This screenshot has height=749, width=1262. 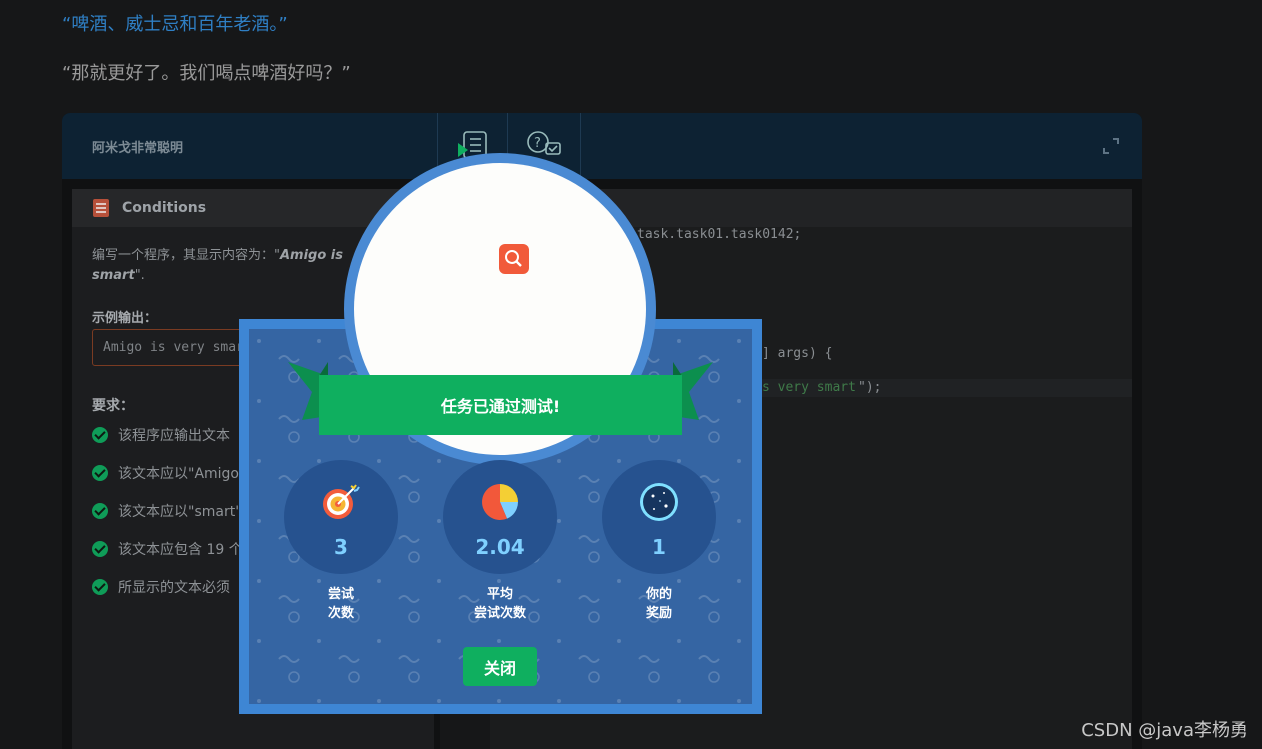 I want to click on success-ribbon: 任务已通过测试!, so click(x=500, y=405).